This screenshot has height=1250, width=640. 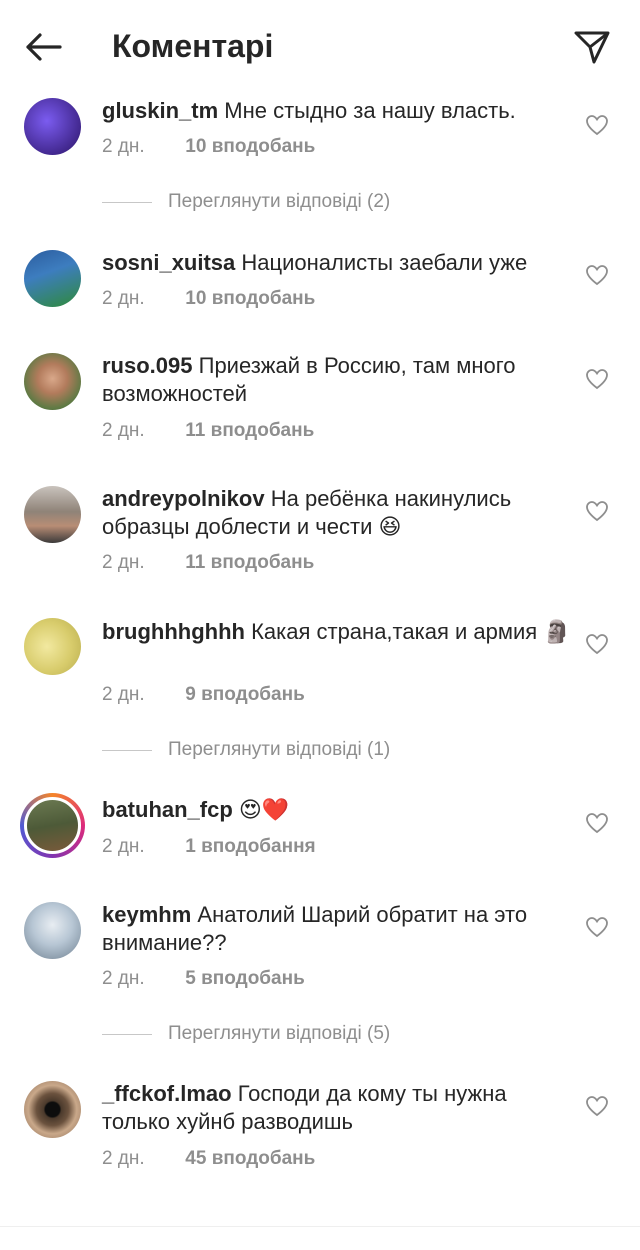 I want to click on comment-likes: 9 вподобань, so click(x=244, y=694).